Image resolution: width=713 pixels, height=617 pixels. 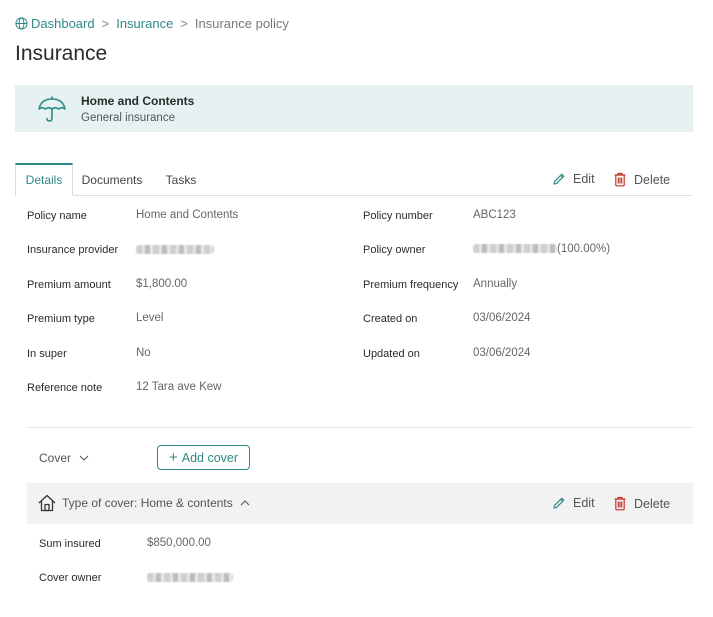 What do you see at coordinates (360, 427) in the screenshot?
I see `section-divider` at bounding box center [360, 427].